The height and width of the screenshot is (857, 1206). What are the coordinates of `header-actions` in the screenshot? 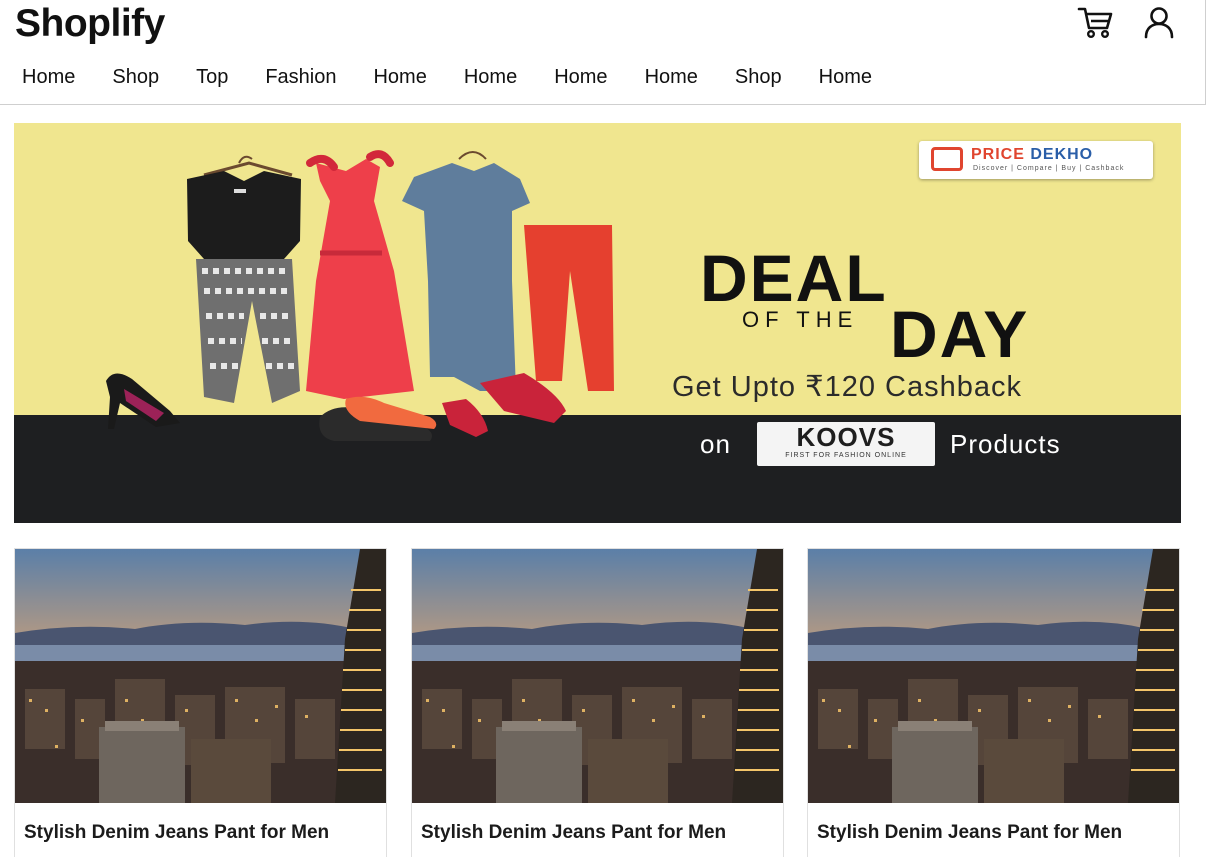 It's located at (1127, 22).